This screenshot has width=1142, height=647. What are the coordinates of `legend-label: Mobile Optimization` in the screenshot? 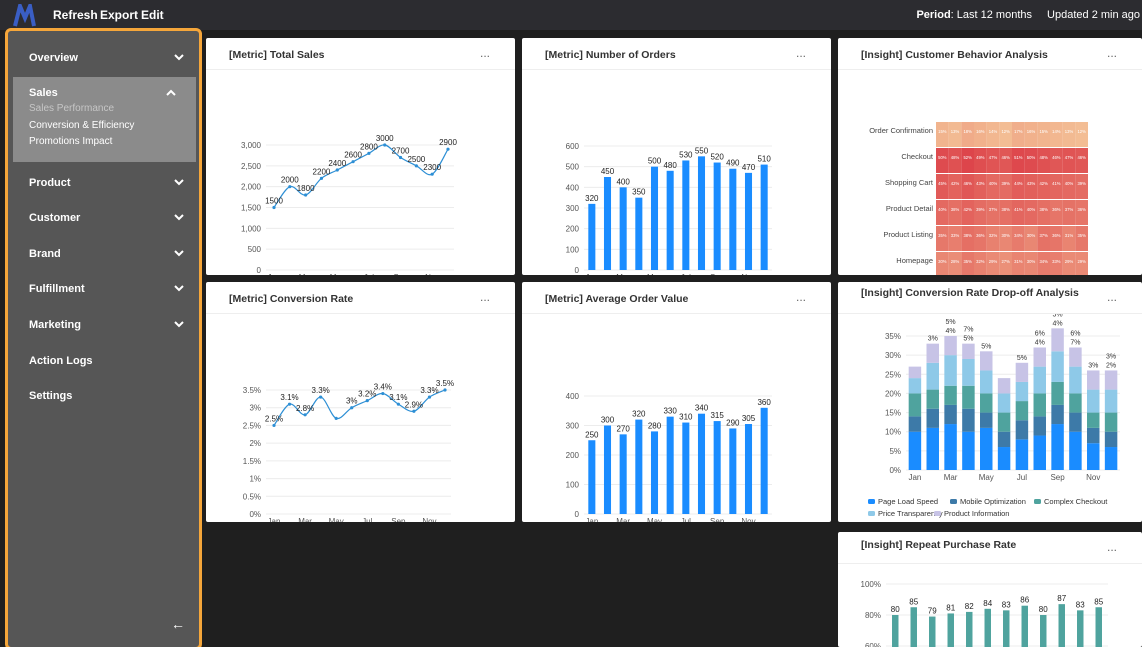 It's located at (993, 501).